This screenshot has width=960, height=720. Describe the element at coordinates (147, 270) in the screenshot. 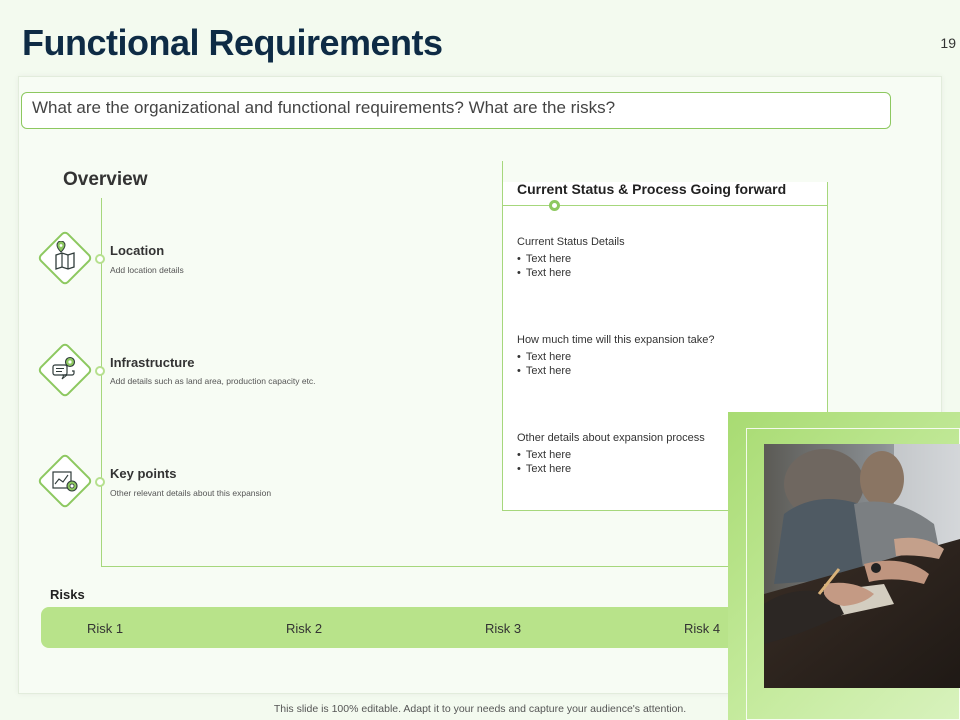

I see `location-desc: Add location details` at that location.